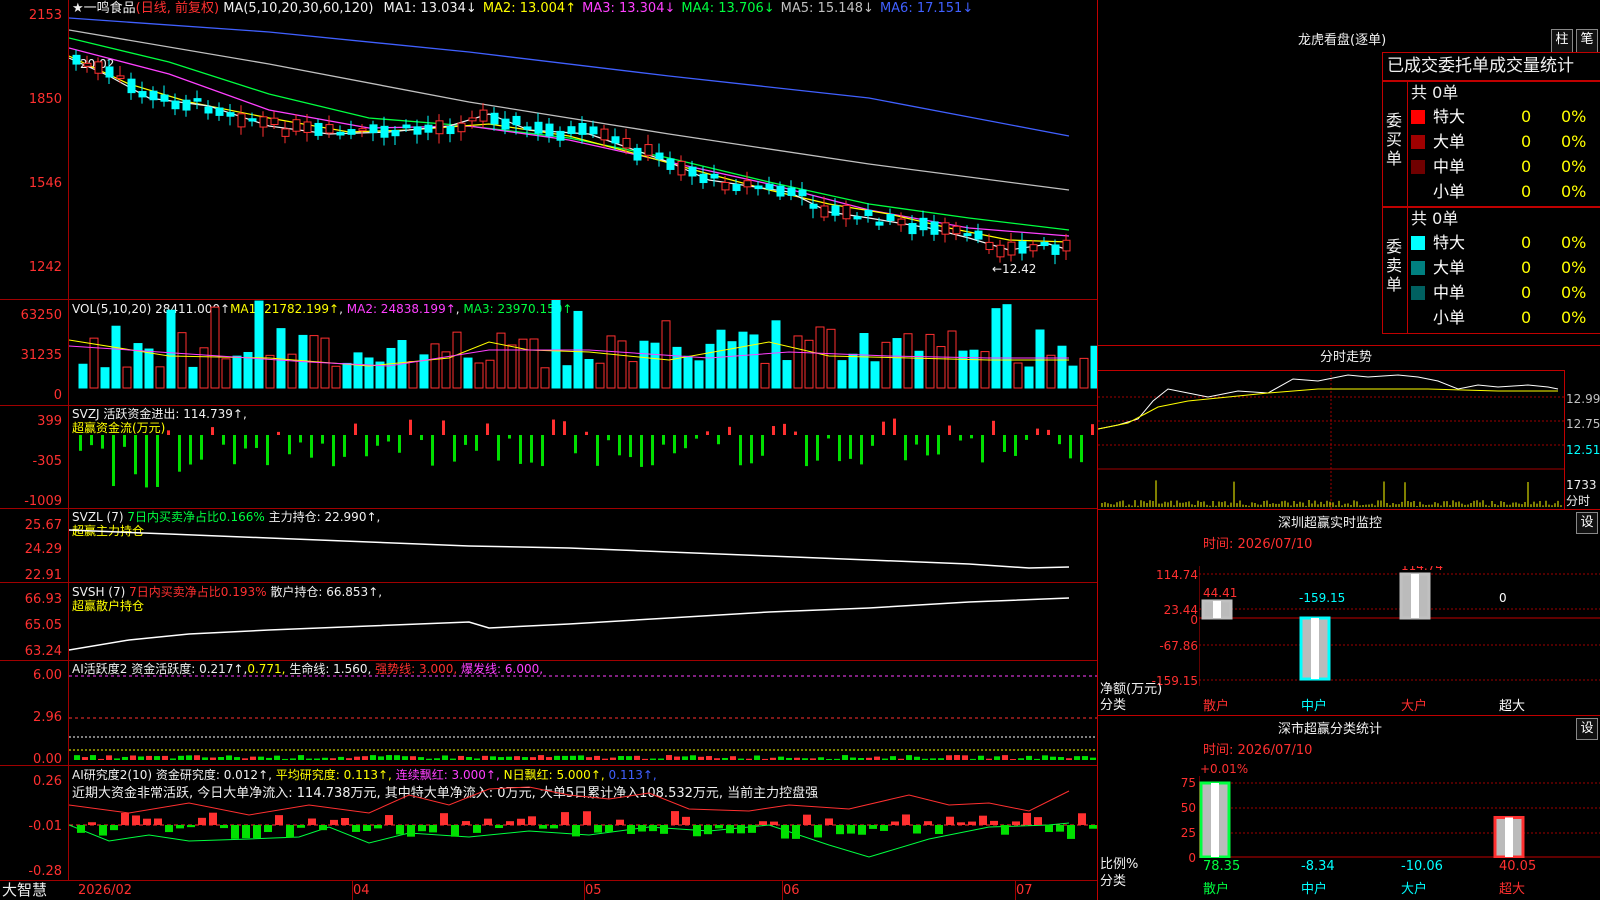 This screenshot has width=1600, height=900. Describe the element at coordinates (1449, 191) in the screenshot. I see `order-size: 小单` at that location.